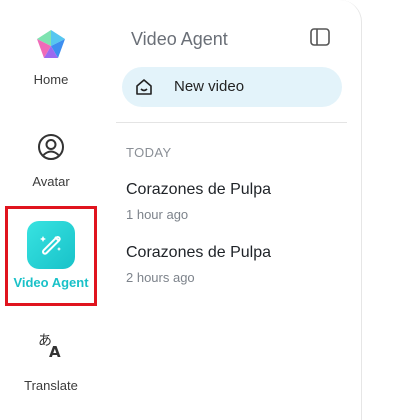  What do you see at coordinates (51, 385) in the screenshot?
I see `nav-label-translate: Translate` at bounding box center [51, 385].